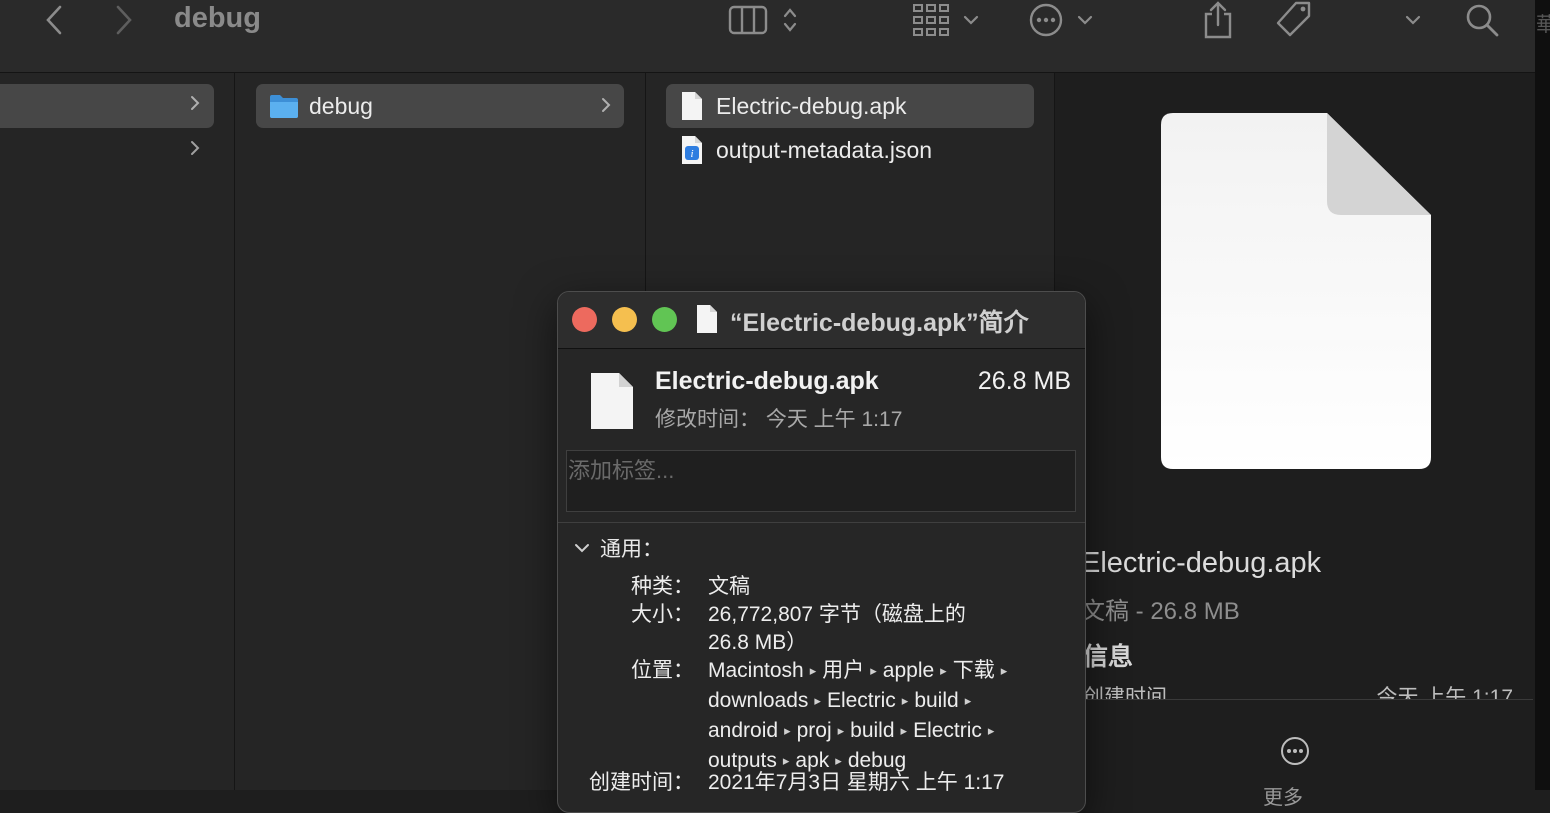 This screenshot has width=1550, height=813. What do you see at coordinates (883, 629) in the screenshot?
I see `size-value: 26,772,807 字节（磁盘上的 26.8 MB）` at bounding box center [883, 629].